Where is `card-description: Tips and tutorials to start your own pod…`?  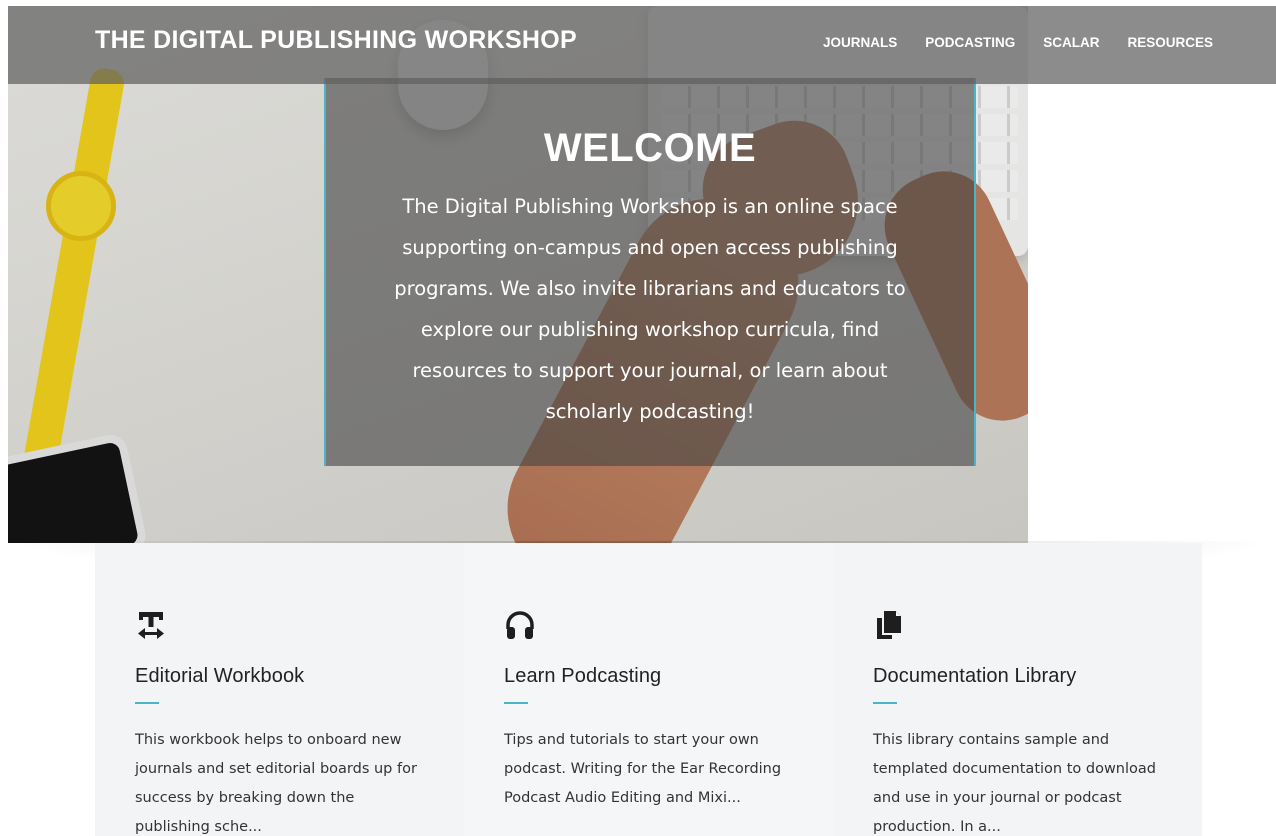
card-description: Tips and tutorials to start your own pod… is located at coordinates (643, 769).